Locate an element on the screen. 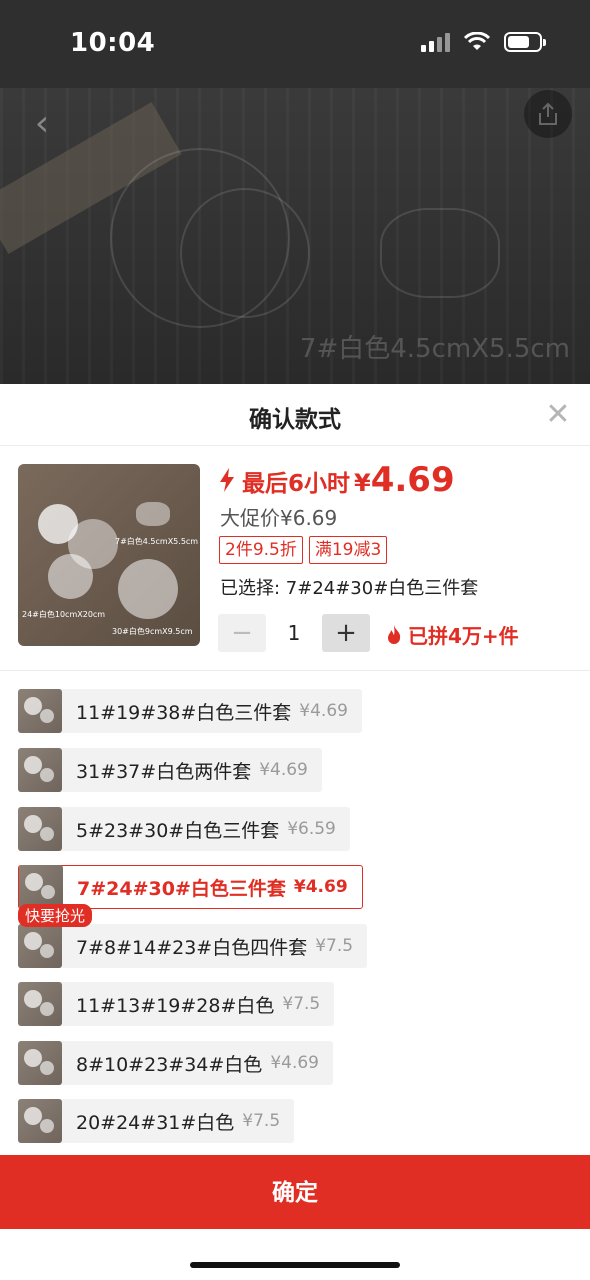 The width and height of the screenshot is (590, 1280). back-chevron-icon: ‹ is located at coordinates (42, 124).